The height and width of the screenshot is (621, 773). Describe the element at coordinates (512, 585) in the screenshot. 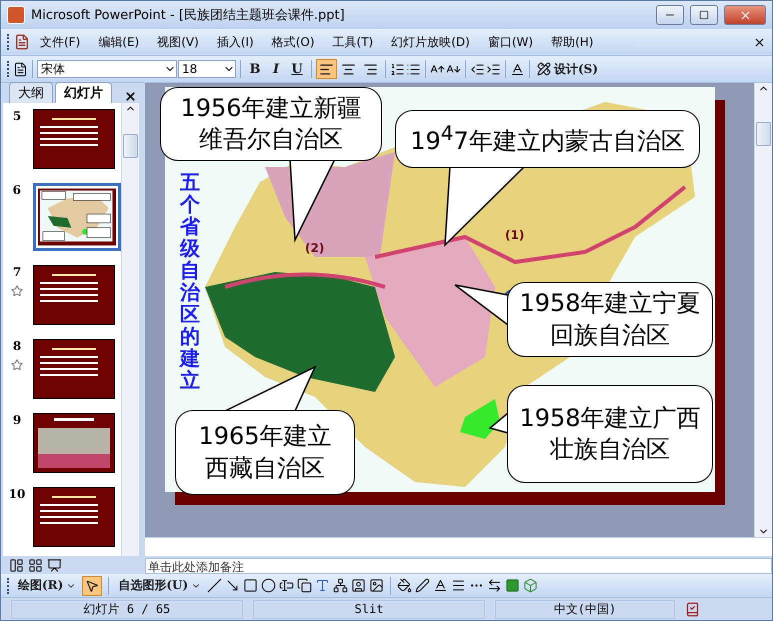

I see `shadow-icon` at that location.